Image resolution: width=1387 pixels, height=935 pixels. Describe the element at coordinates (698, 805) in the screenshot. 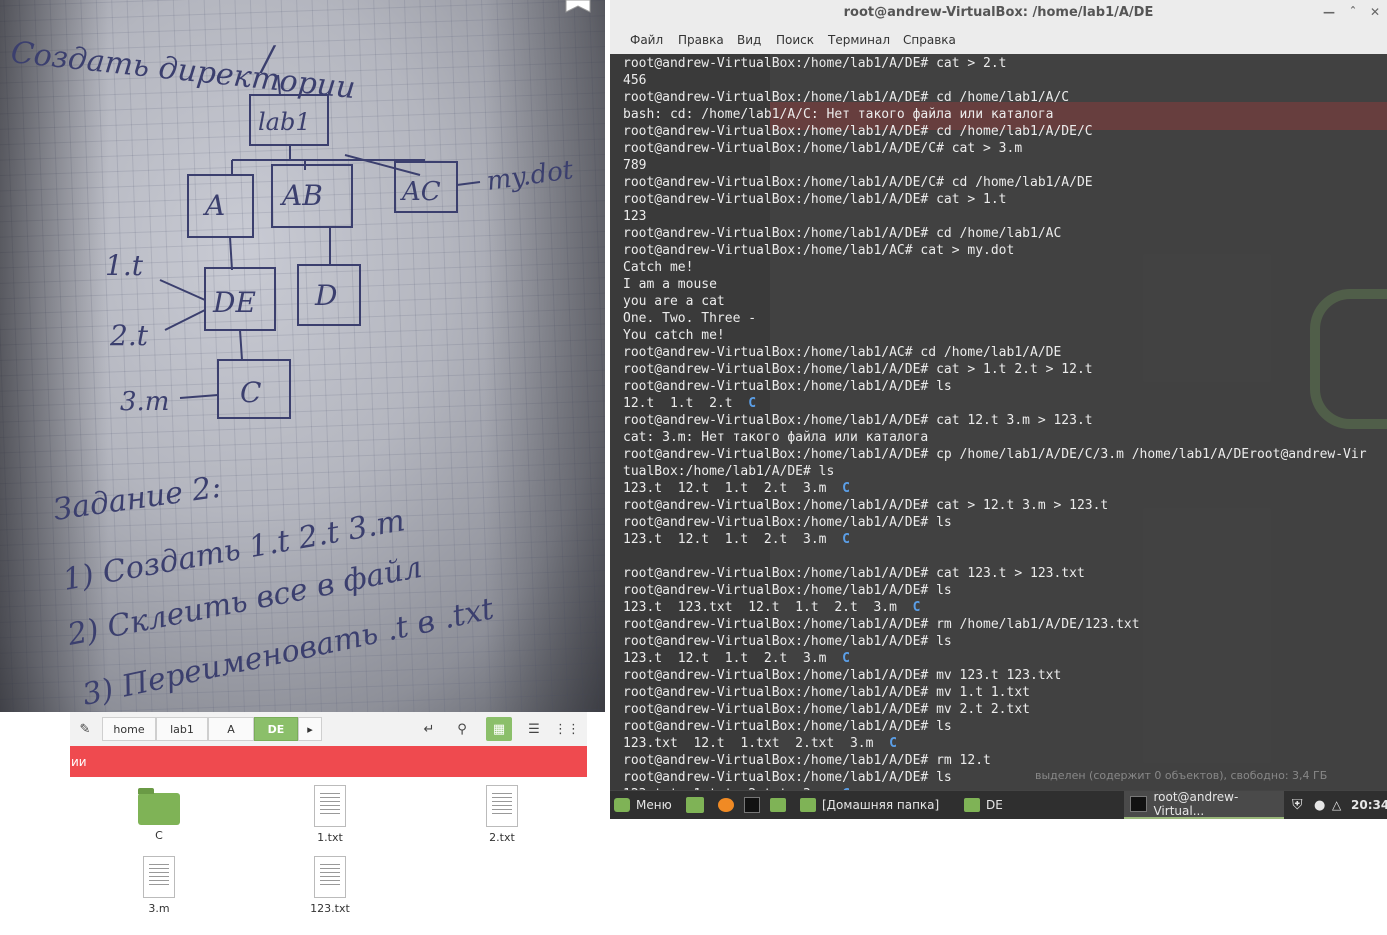

I see `show-desktop-icon` at that location.